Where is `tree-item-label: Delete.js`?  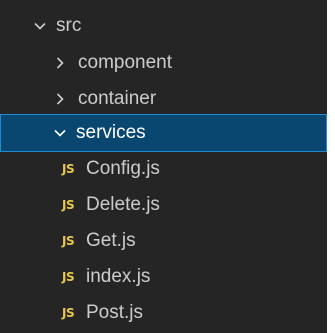 tree-item-label: Delete.js is located at coordinates (123, 204).